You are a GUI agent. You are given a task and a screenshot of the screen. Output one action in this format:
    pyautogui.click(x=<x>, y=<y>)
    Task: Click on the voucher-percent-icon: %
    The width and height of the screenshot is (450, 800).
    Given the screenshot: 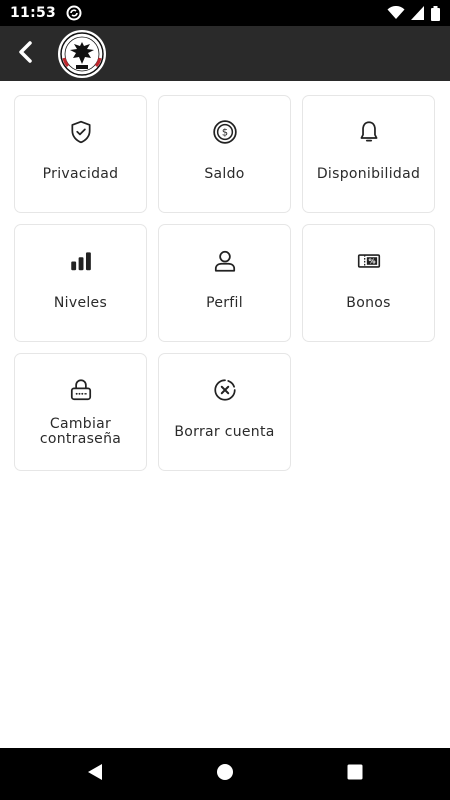 What is the action you would take?
    pyautogui.click(x=369, y=261)
    